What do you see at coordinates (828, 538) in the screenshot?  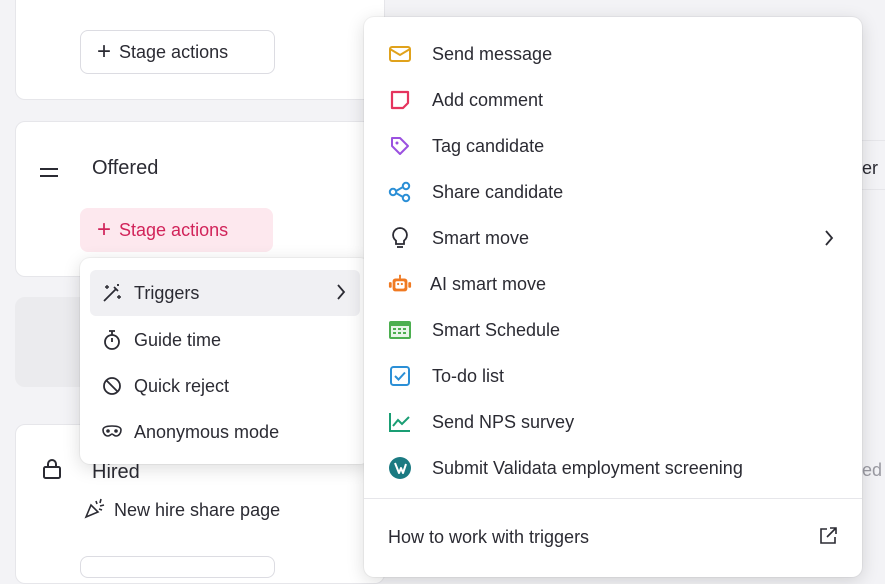 I see `external-link-icon` at bounding box center [828, 538].